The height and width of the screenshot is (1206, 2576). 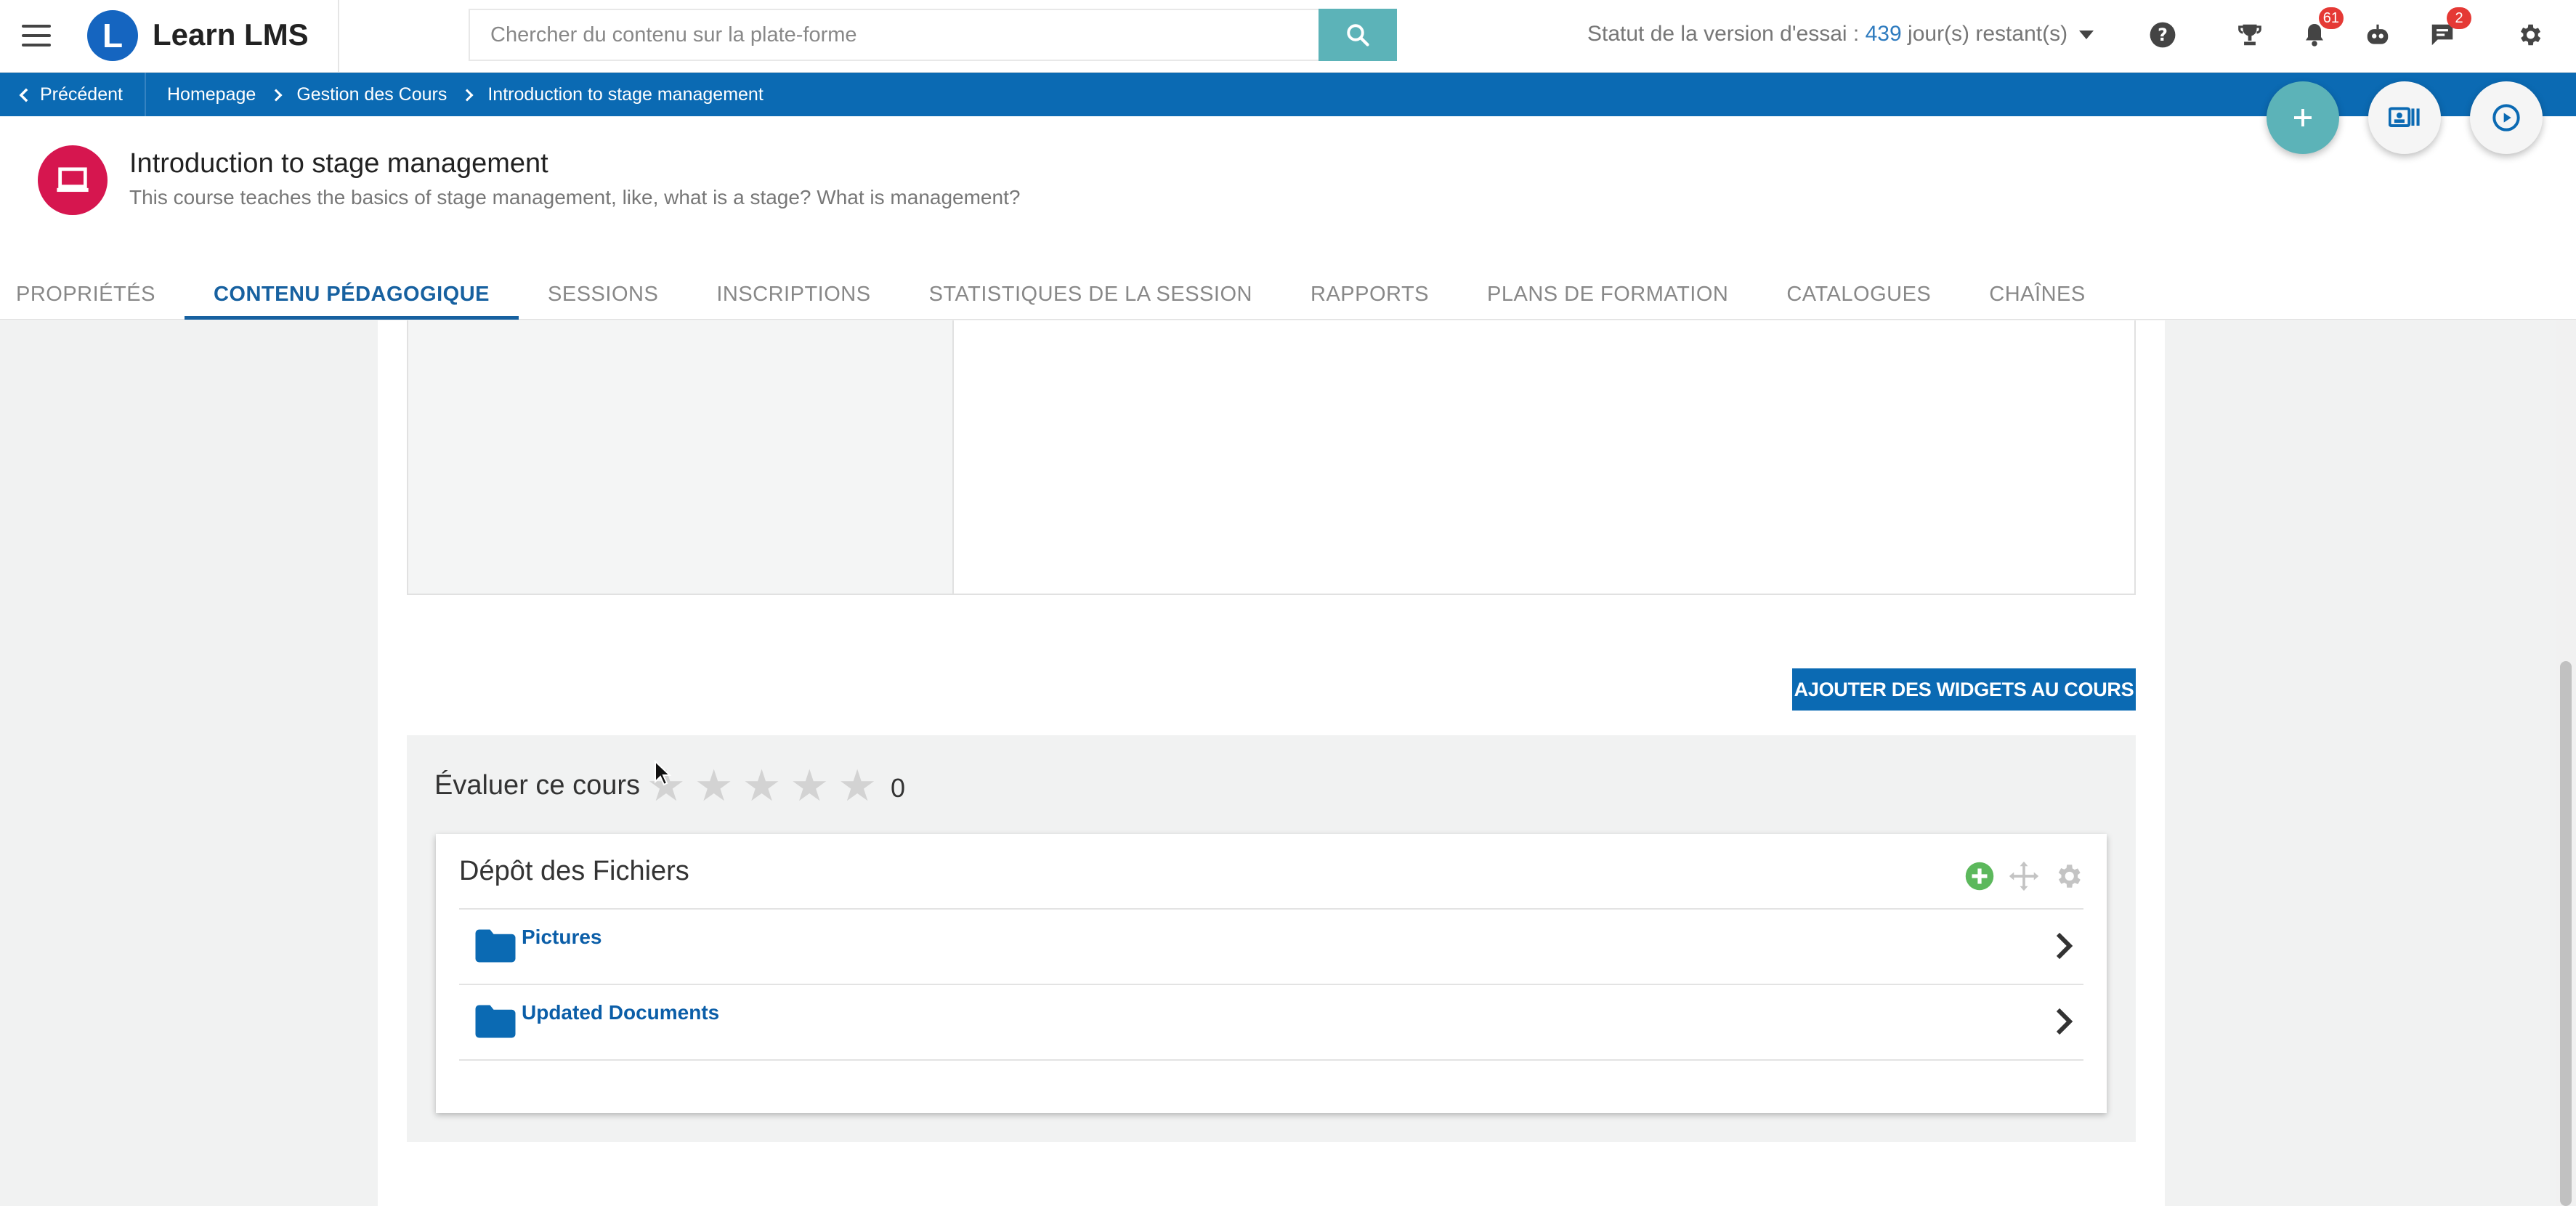 I want to click on course-type-icon, so click(x=73, y=180).